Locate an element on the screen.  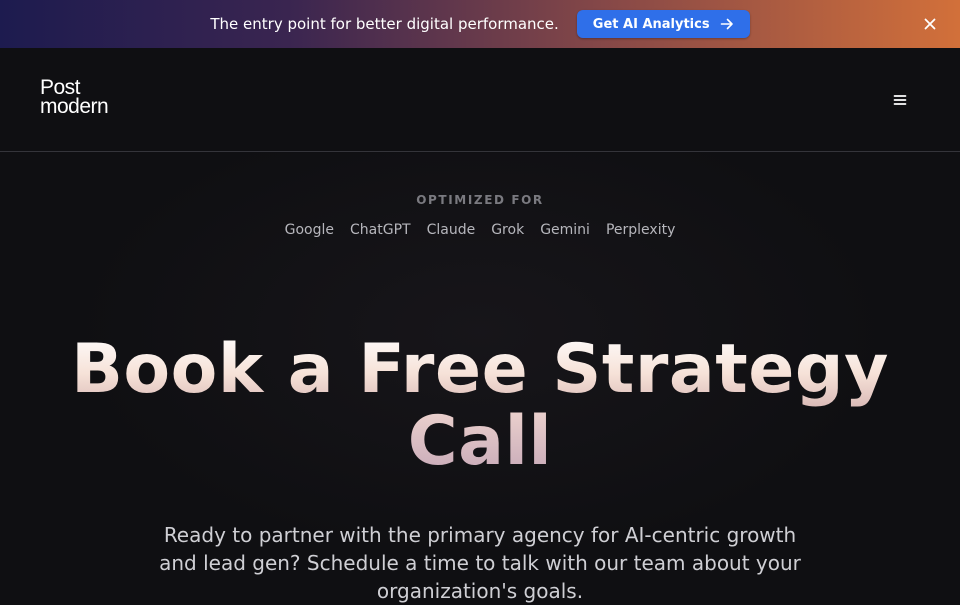
platform-item-chatgpt: ChatGPT is located at coordinates (380, 230).